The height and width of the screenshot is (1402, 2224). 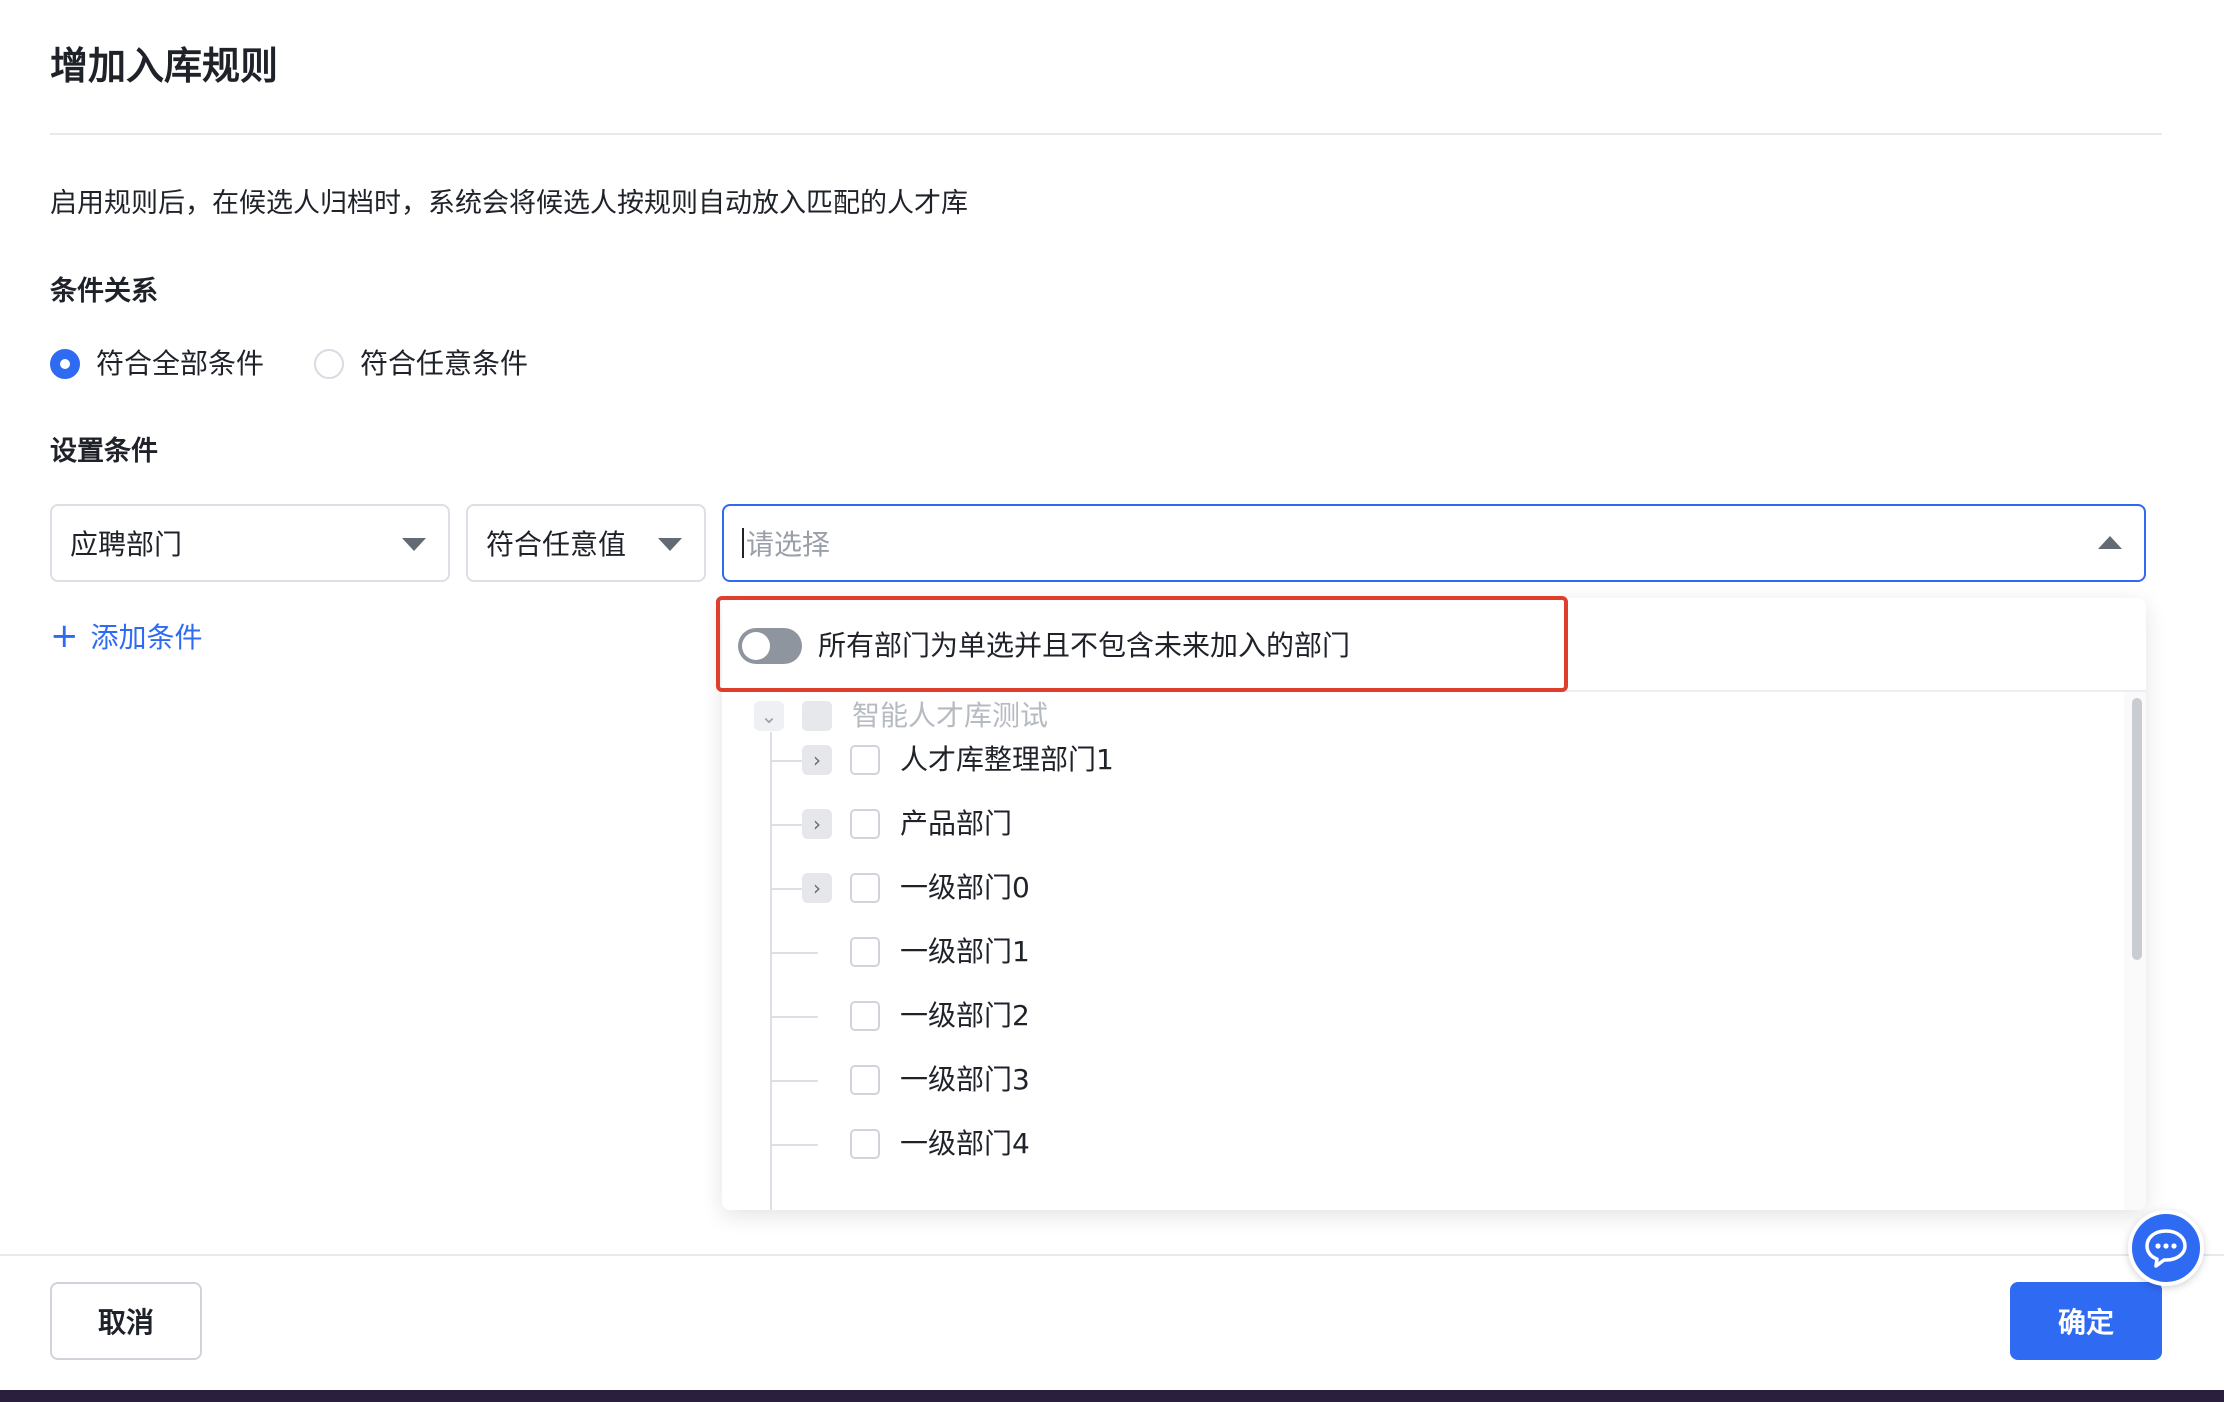 I want to click on field-select: 应聘部门, so click(x=250, y=543).